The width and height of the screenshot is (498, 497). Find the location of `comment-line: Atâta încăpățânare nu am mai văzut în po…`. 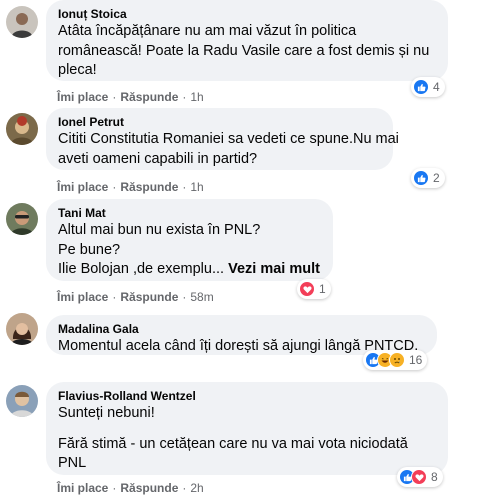

comment-line: Atâta încăpățânare nu am mai văzut în po… is located at coordinates (207, 31).